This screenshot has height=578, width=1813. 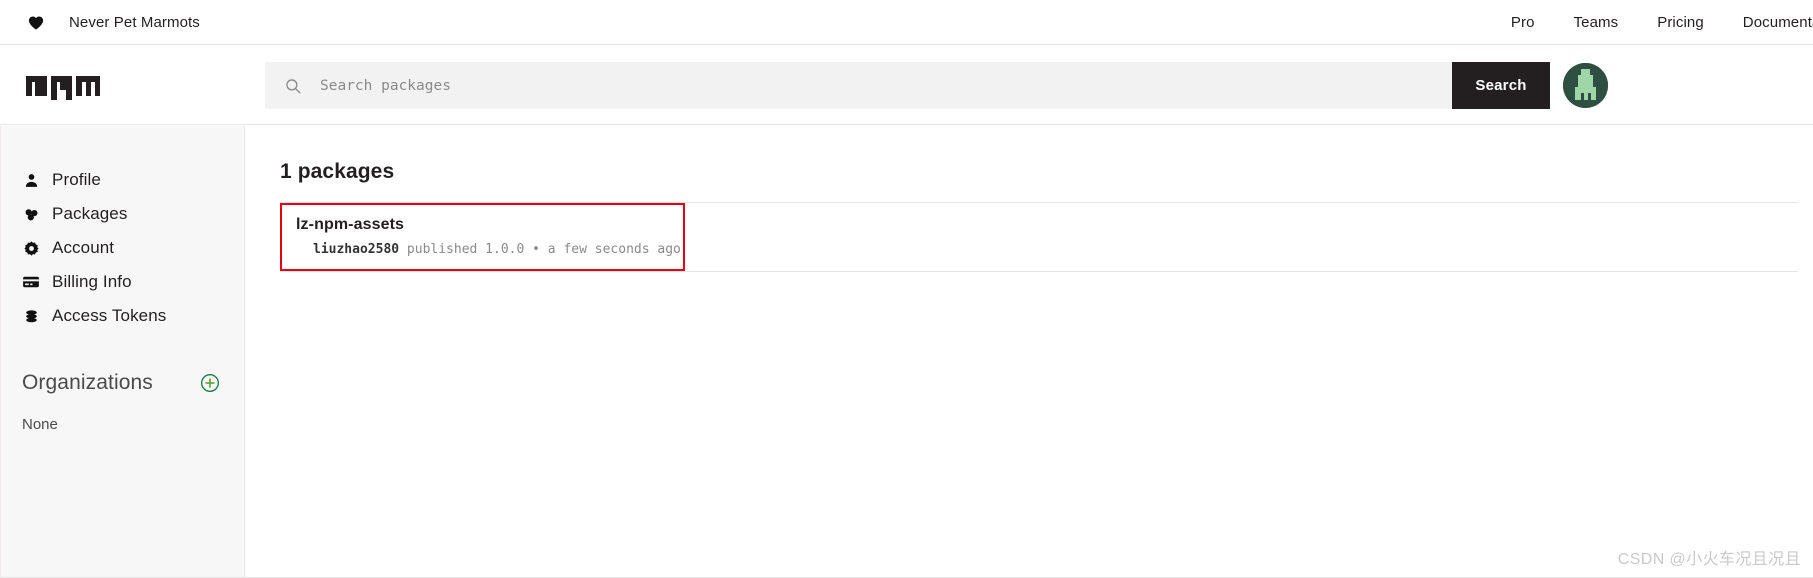 I want to click on topbar-link-documentation: Documentation, so click(x=1778, y=22).